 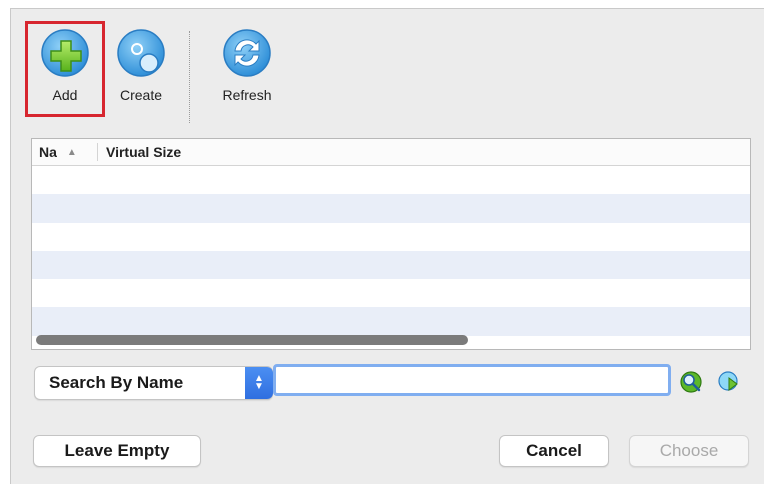 I want to click on chevron-up-down-icon: ▲ ▼, so click(x=259, y=383).